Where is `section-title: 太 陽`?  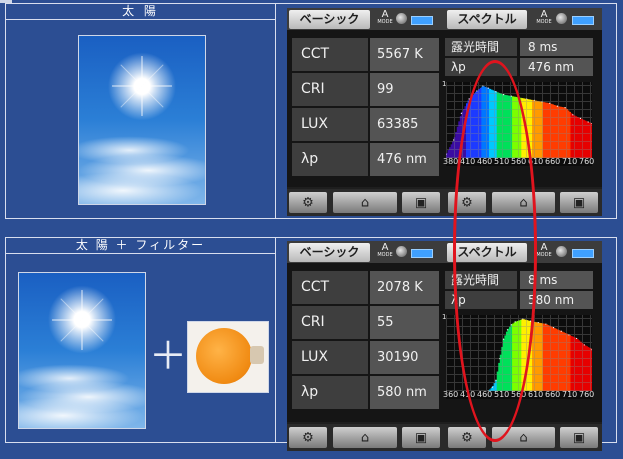 section-title: 太 陽 is located at coordinates (141, 12).